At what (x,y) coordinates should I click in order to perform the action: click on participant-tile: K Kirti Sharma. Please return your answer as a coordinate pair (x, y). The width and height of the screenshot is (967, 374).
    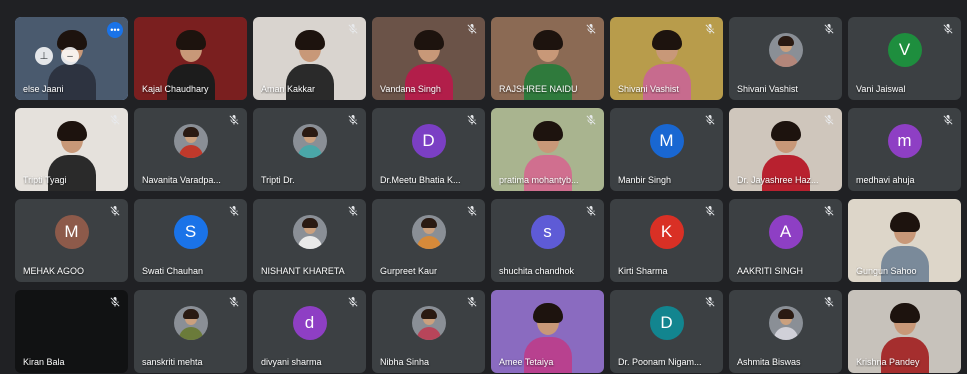
    Looking at the image, I should click on (666, 240).